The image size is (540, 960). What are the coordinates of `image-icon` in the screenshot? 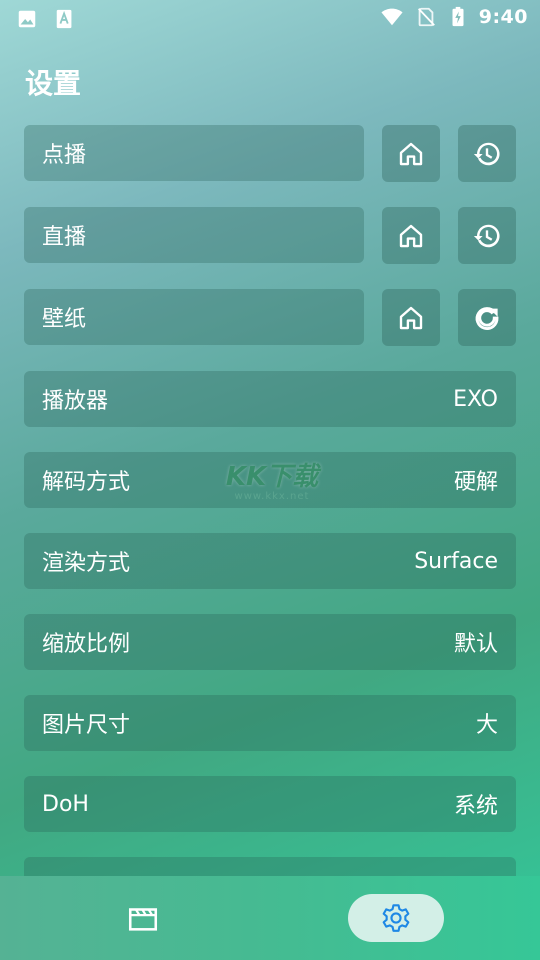 It's located at (27, 19).